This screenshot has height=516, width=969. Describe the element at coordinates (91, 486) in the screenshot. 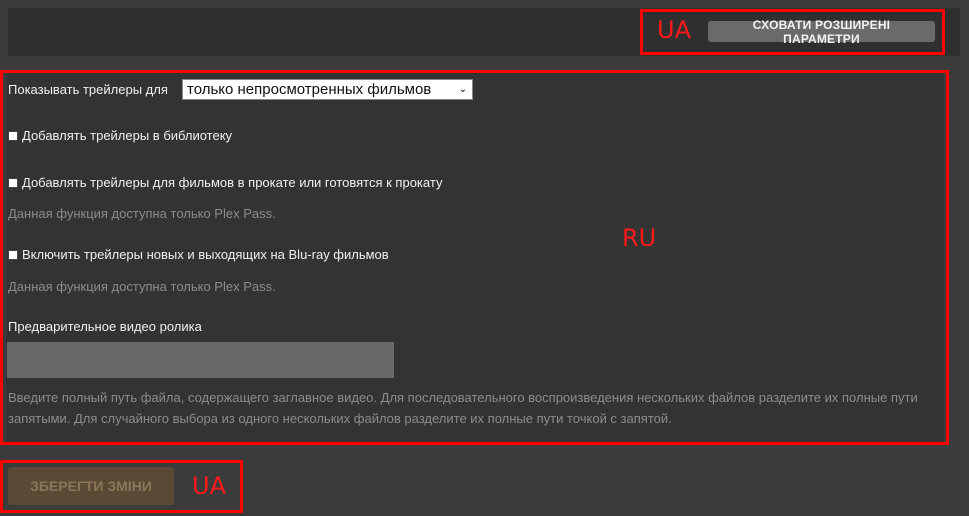

I see `save-changes-button: ЗБЕРЕГТИ ЗМІНИ` at that location.